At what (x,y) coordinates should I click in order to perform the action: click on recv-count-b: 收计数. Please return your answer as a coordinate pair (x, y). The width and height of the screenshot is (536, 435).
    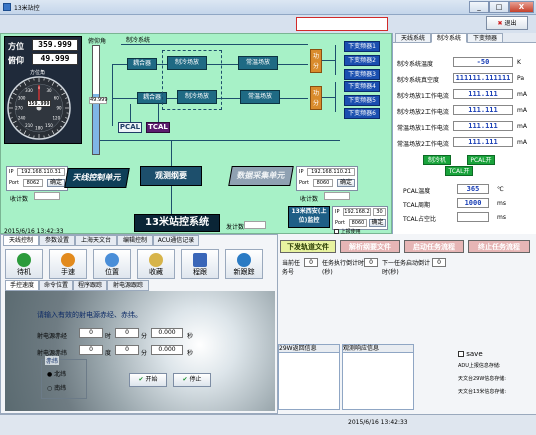
    Looking at the image, I should click on (309, 199).